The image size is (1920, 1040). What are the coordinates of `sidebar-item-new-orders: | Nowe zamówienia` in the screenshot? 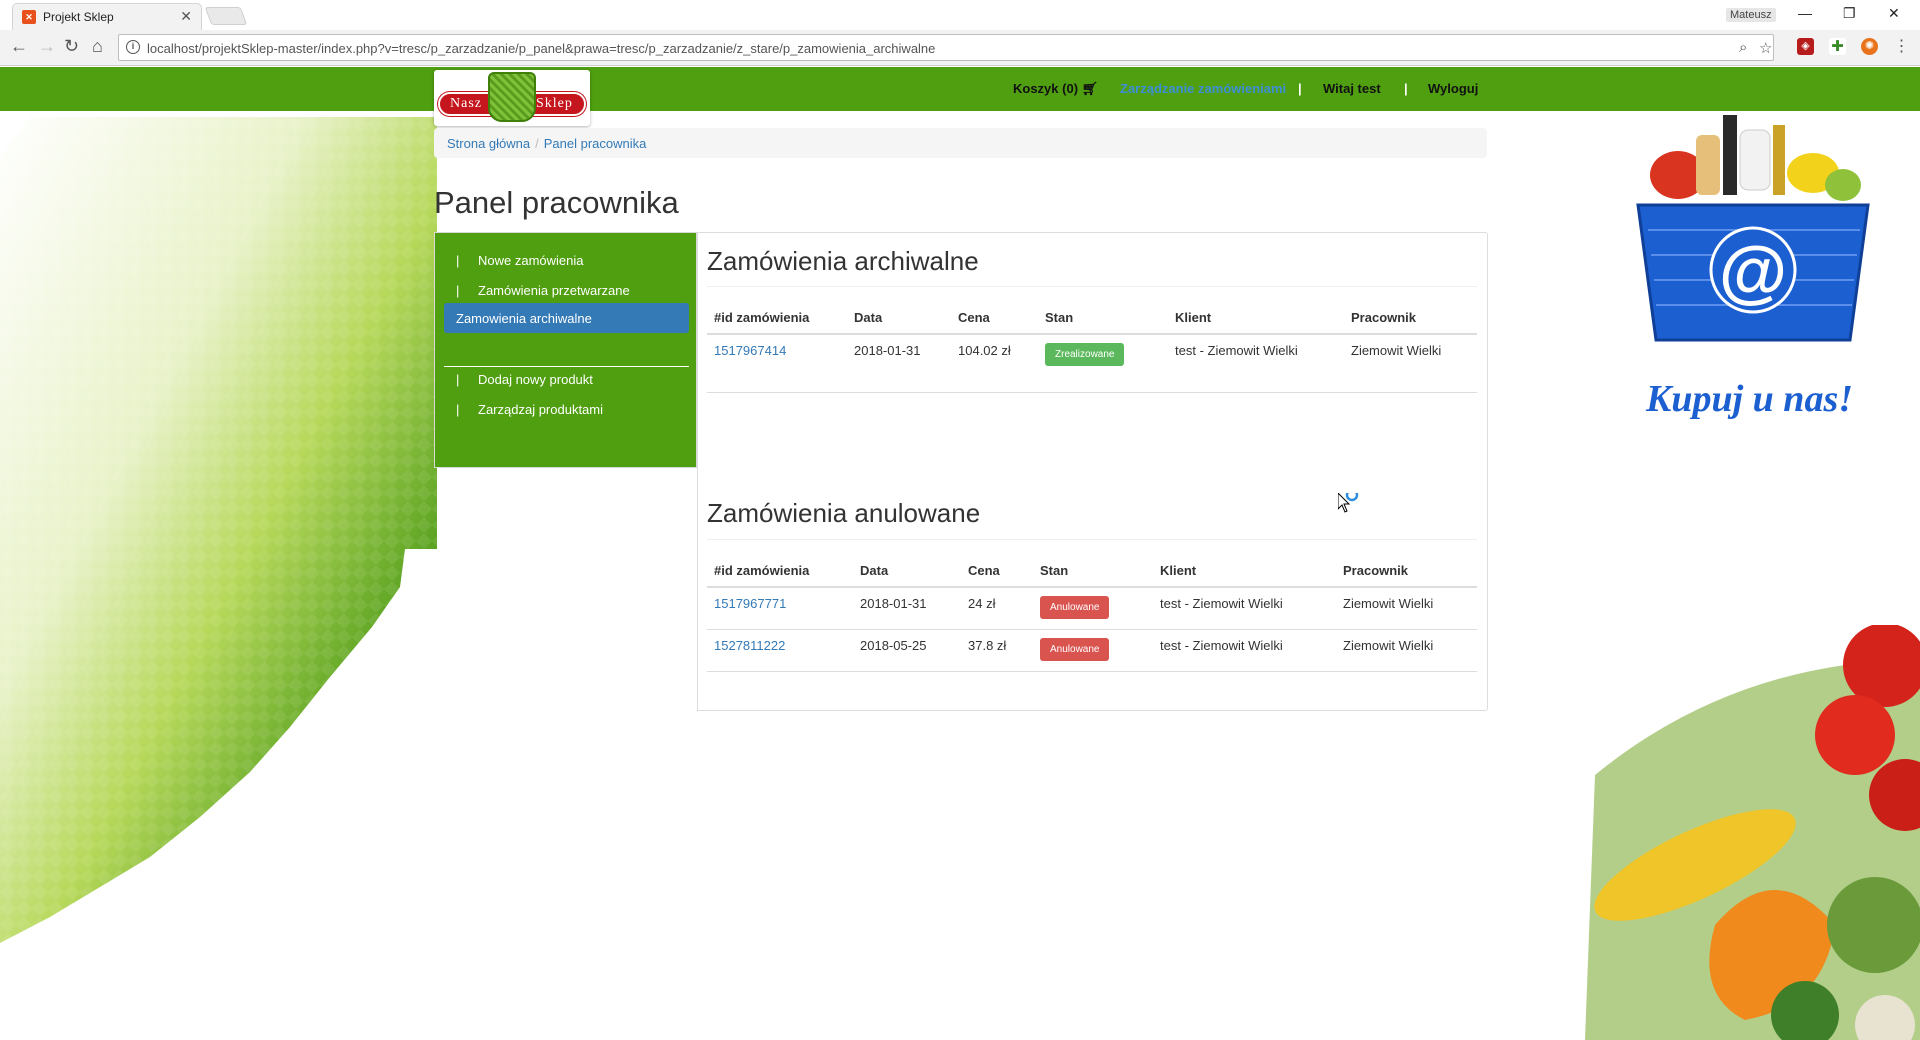 It's located at (566, 260).